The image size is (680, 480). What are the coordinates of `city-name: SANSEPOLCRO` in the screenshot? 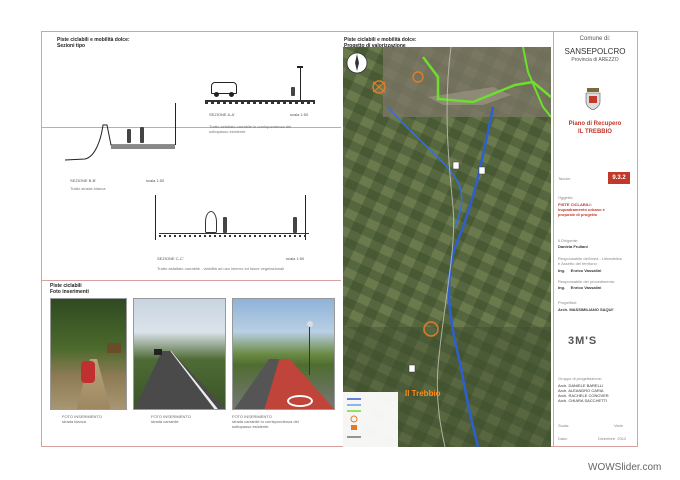 It's located at (595, 51).